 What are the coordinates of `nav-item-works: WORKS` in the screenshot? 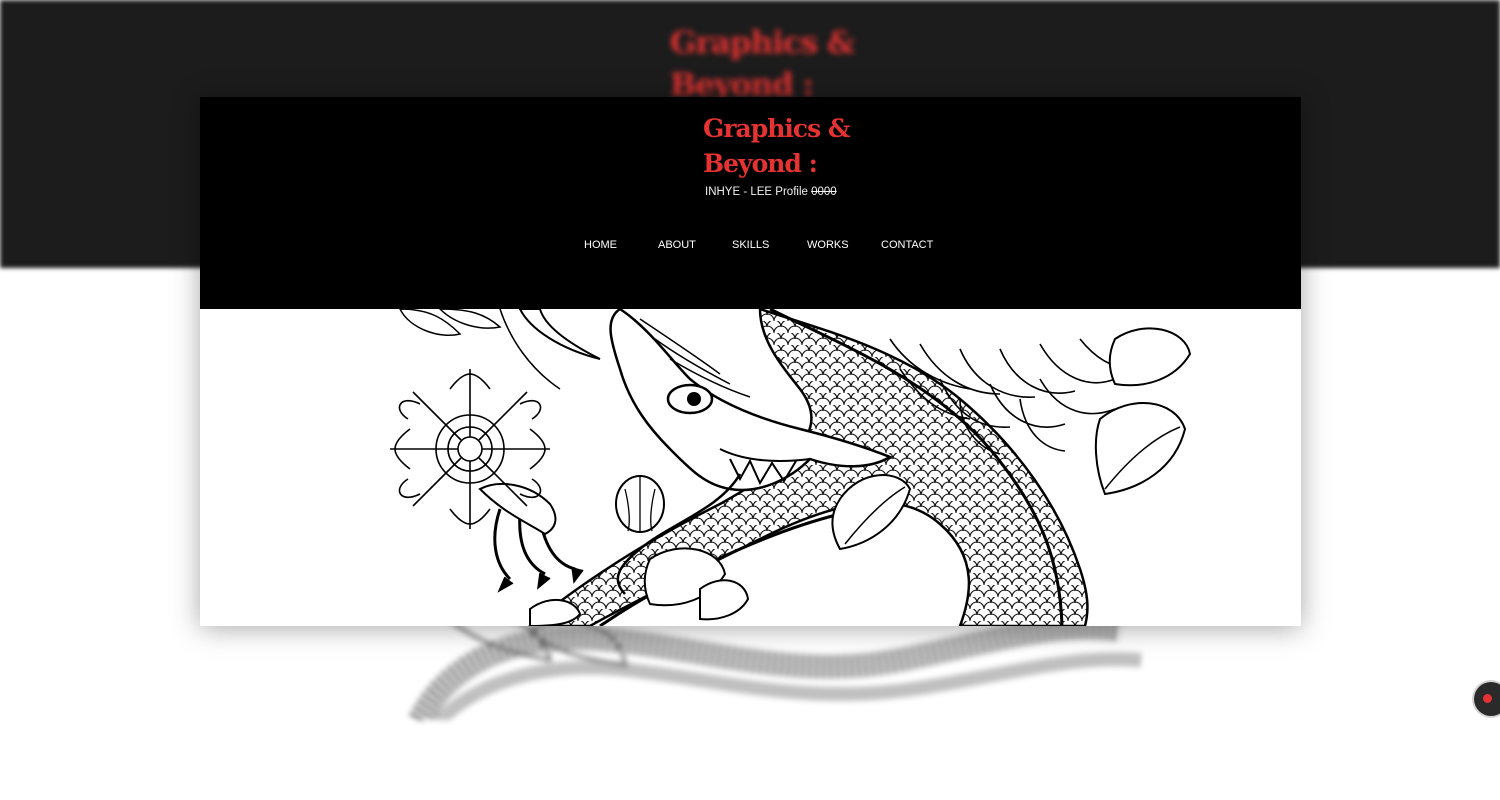 It's located at (828, 245).